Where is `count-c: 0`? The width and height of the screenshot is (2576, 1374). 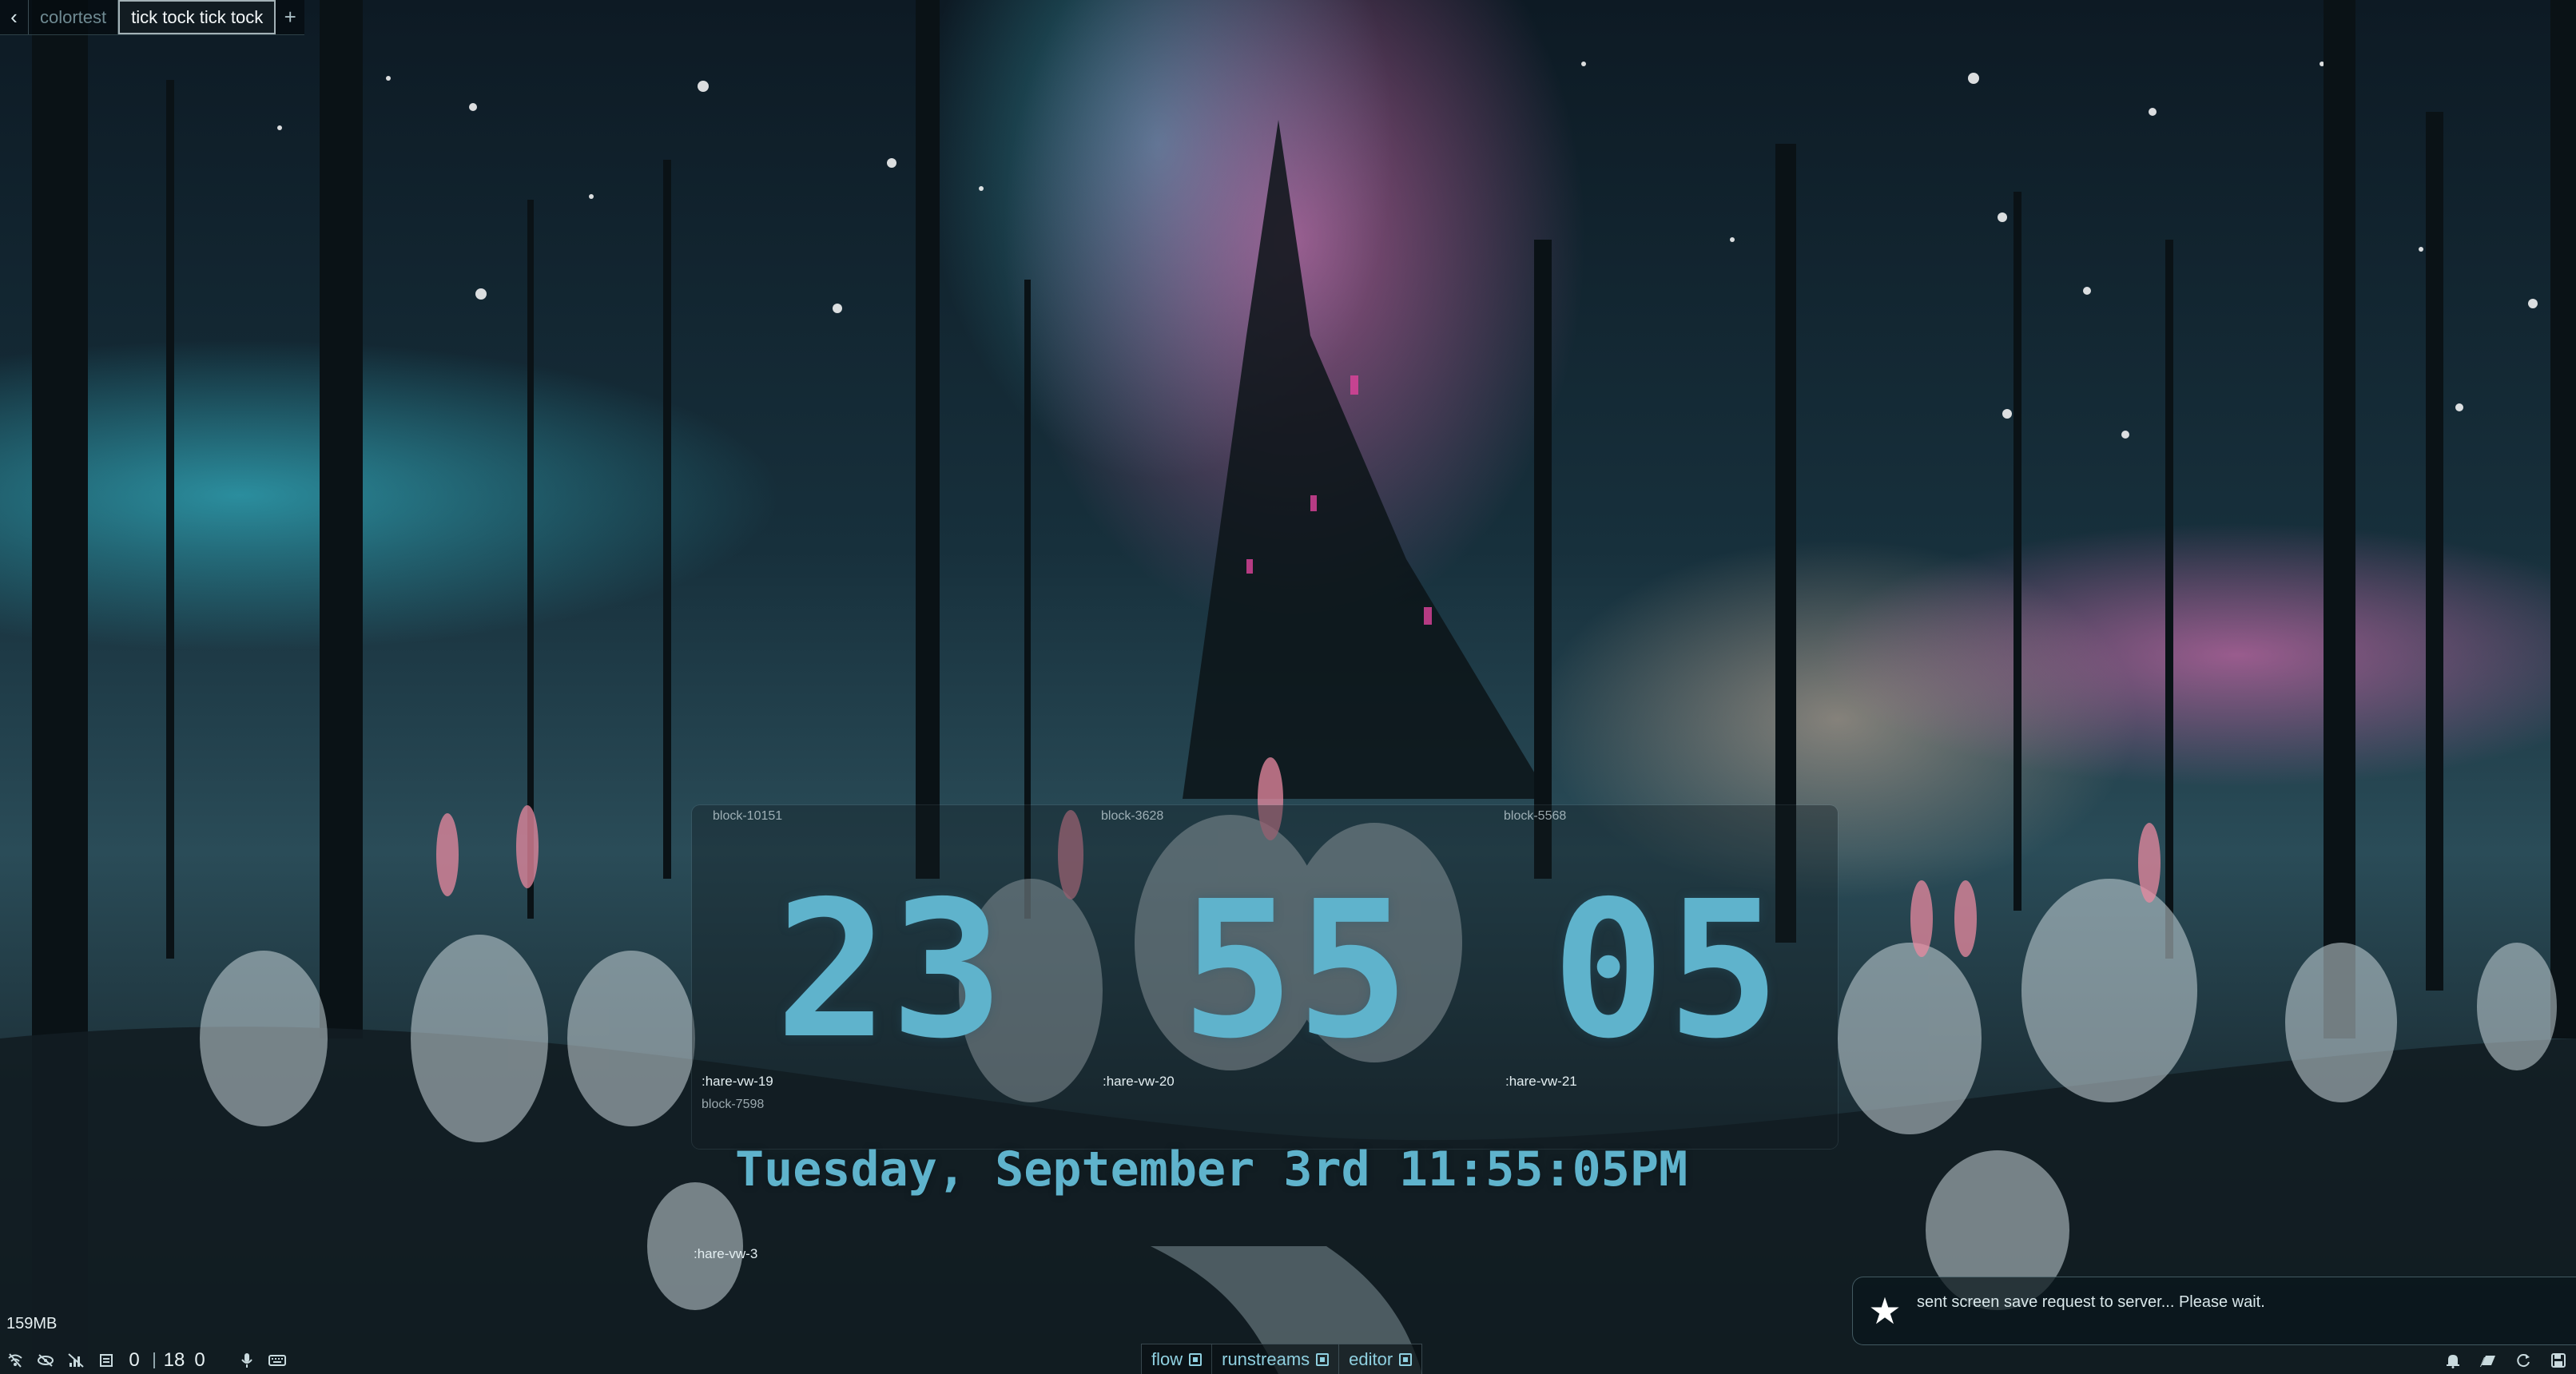 count-c: 0 is located at coordinates (199, 1360).